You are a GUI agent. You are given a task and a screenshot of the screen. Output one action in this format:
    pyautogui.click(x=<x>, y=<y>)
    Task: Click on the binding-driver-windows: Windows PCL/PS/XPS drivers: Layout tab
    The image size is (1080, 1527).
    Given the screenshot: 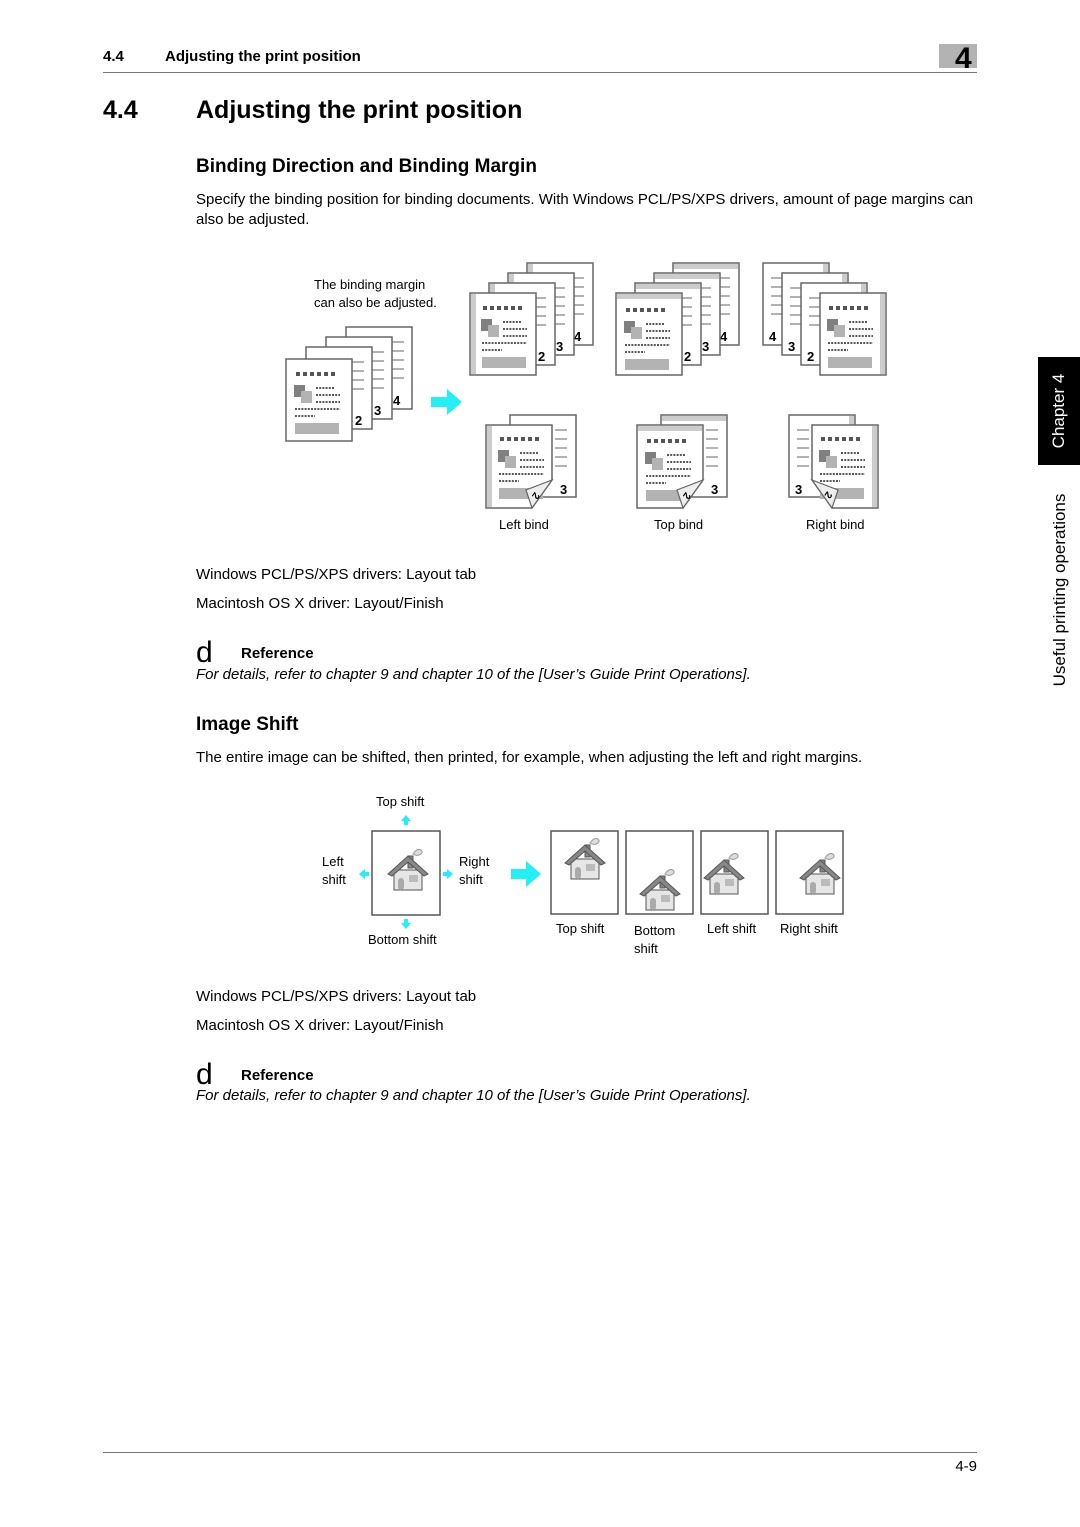 What is the action you would take?
    pyautogui.click(x=336, y=574)
    